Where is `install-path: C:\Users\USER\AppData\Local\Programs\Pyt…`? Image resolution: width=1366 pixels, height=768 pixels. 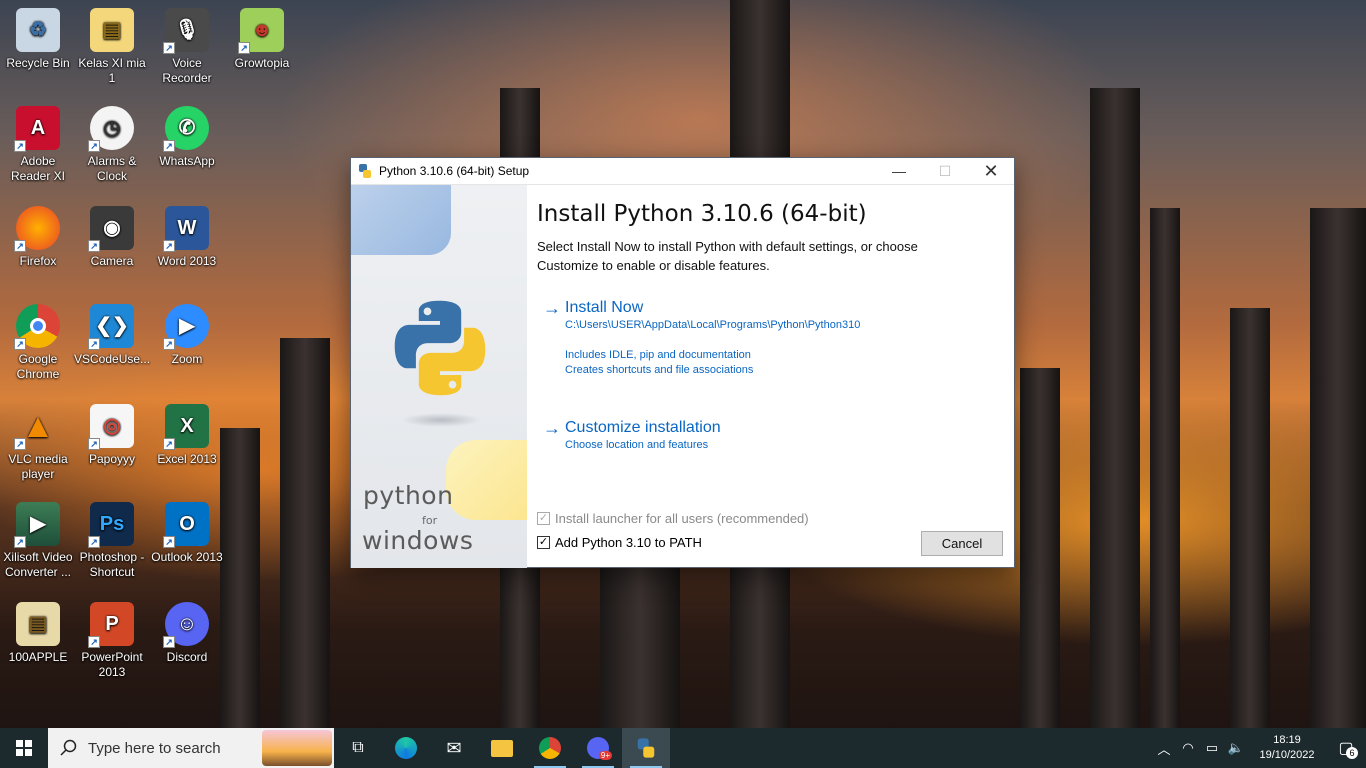
install-path: C:\Users\USER\AppData\Local\Programs\Pyt… is located at coordinates (713, 325).